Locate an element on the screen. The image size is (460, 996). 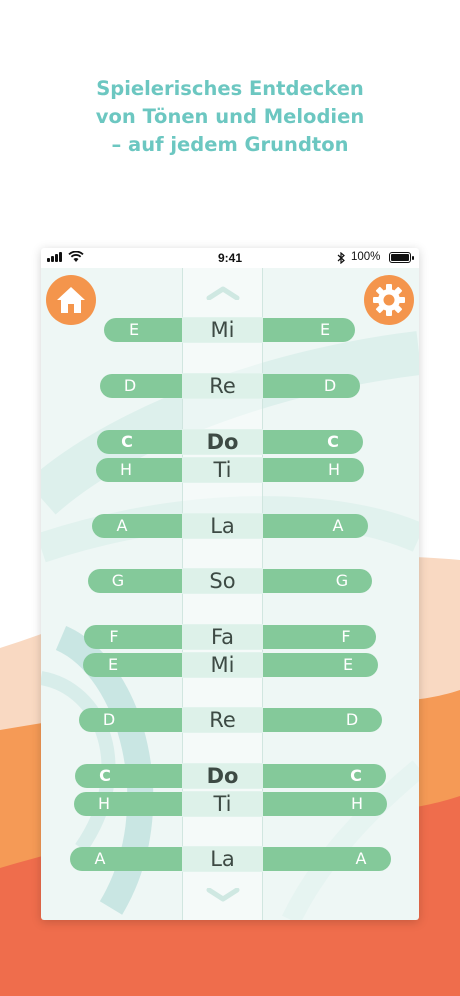
solfege-label-so: So is located at coordinates (222, 581).